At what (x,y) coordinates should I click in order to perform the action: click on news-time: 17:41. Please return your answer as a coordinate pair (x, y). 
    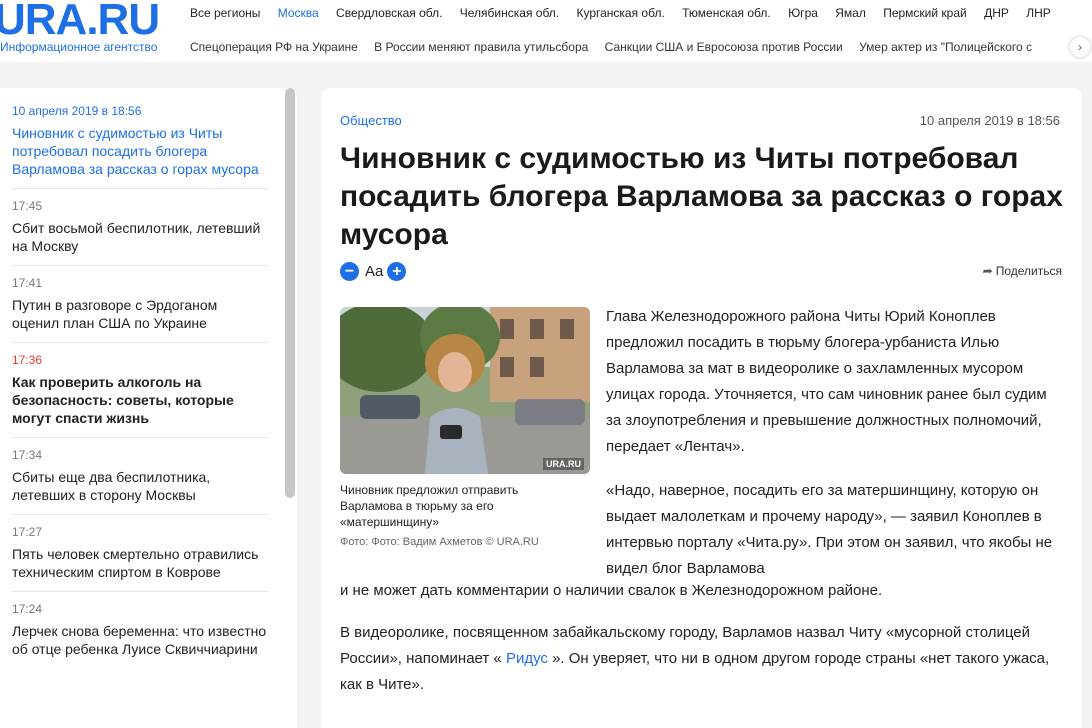
    Looking at the image, I should click on (27, 283).